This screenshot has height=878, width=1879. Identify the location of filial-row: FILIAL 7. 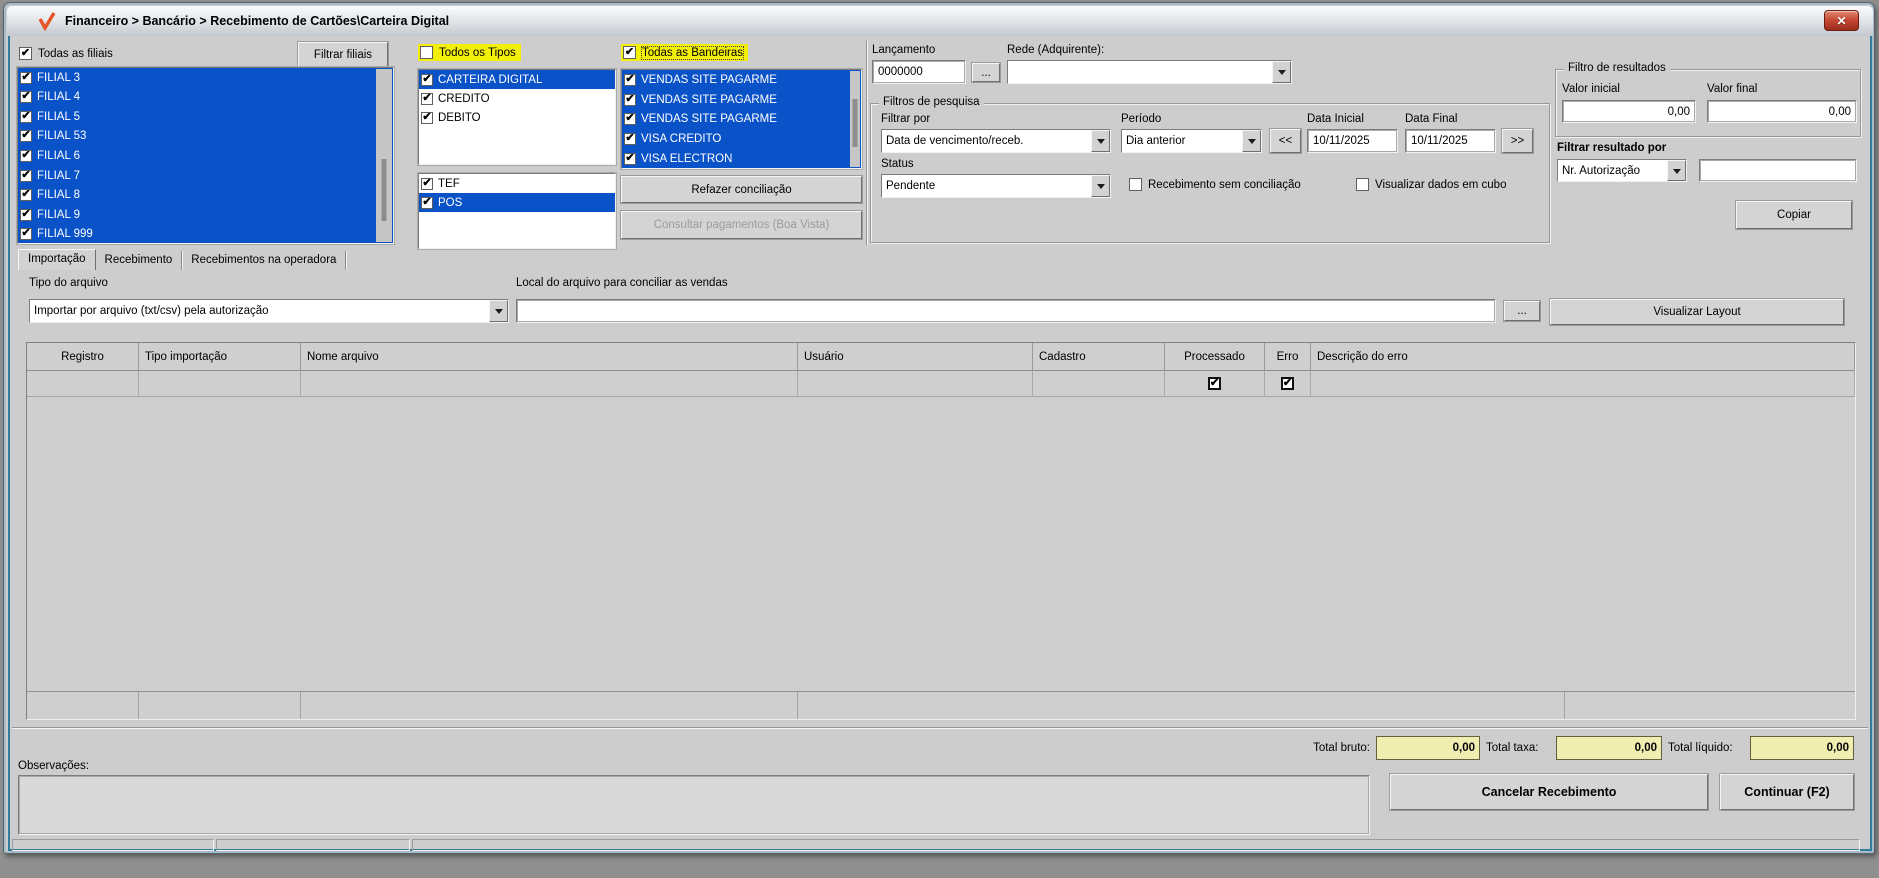
(205, 175).